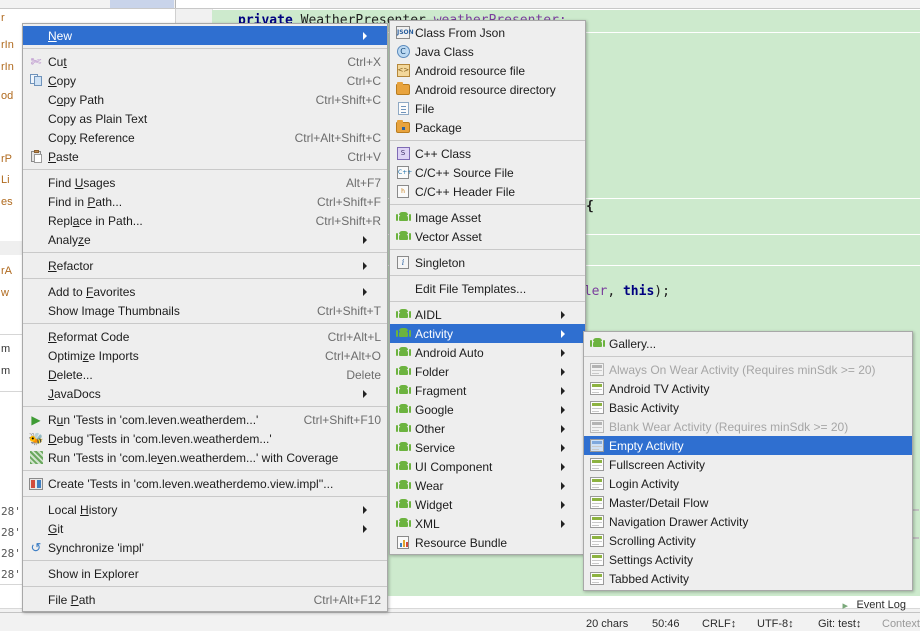  What do you see at coordinates (142, 4) in the screenshot?
I see `editor-tab-inactive` at bounding box center [142, 4].